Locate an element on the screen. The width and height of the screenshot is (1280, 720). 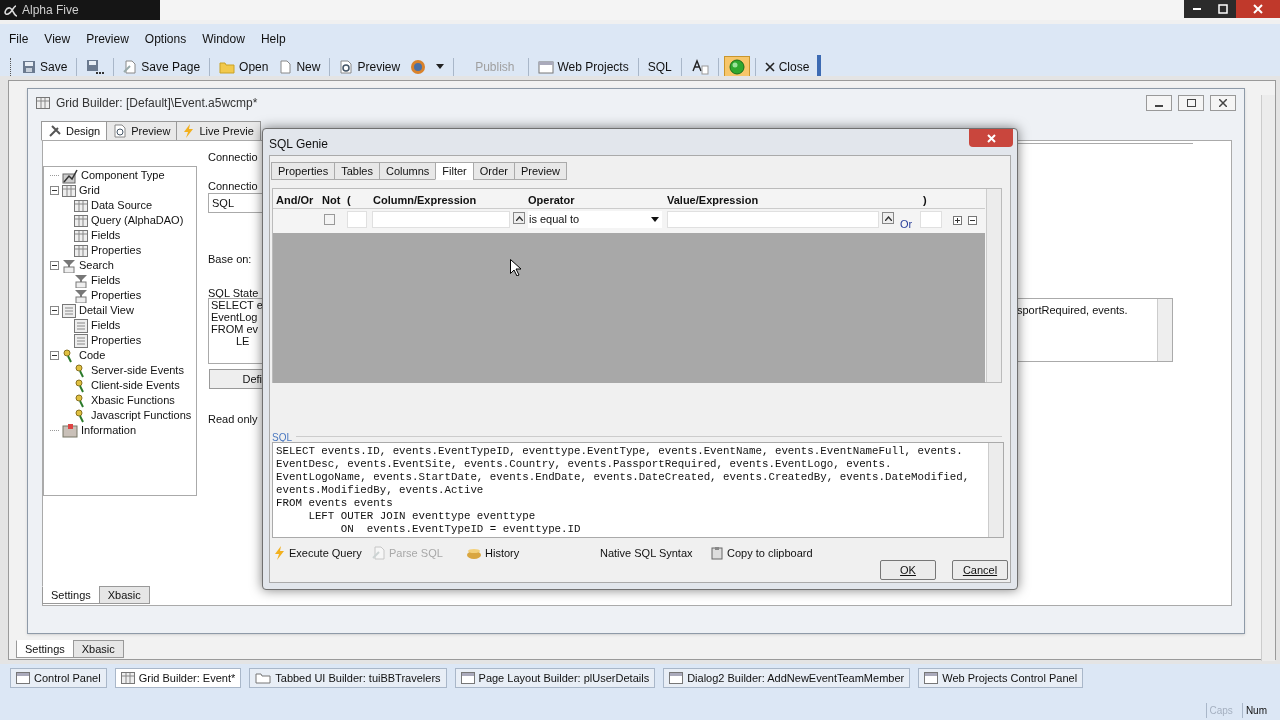
maximize-button is located at coordinates (1191, 103).